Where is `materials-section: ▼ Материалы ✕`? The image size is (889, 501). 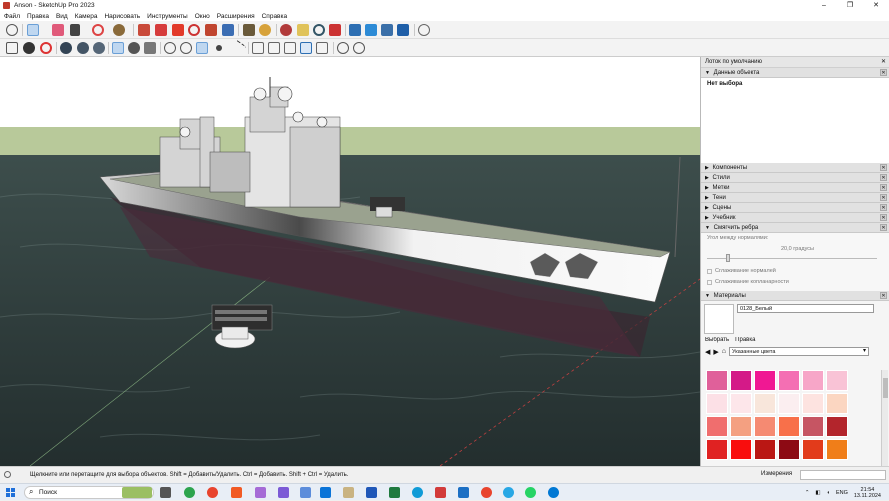
materials-section: ▼ Материалы ✕ is located at coordinates (795, 296).